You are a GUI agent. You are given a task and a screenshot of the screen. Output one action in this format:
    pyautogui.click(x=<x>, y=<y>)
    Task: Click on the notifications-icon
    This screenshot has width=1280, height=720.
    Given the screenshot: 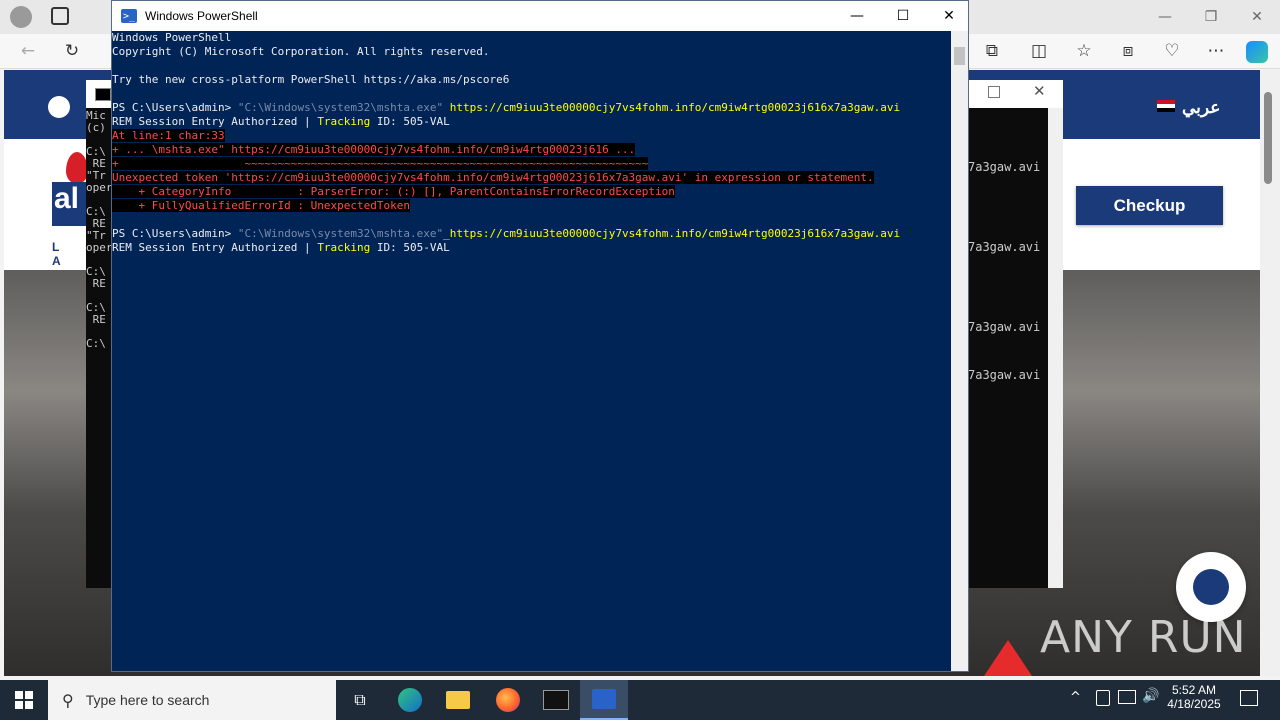 What is the action you would take?
    pyautogui.click(x=1249, y=698)
    